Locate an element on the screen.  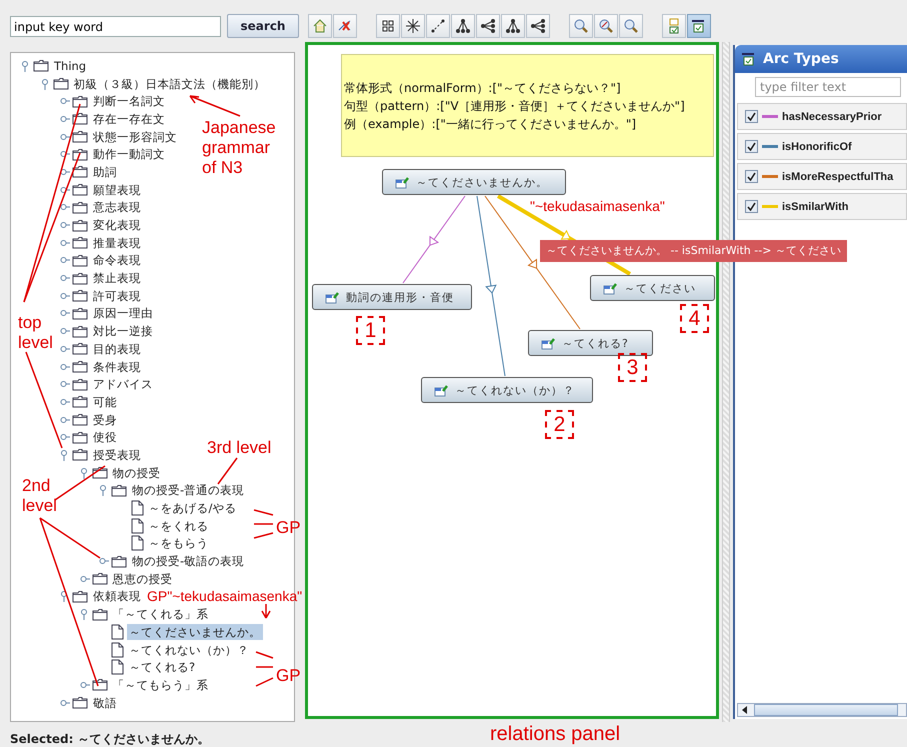
tree-item: 使役 is located at coordinates (105, 437).